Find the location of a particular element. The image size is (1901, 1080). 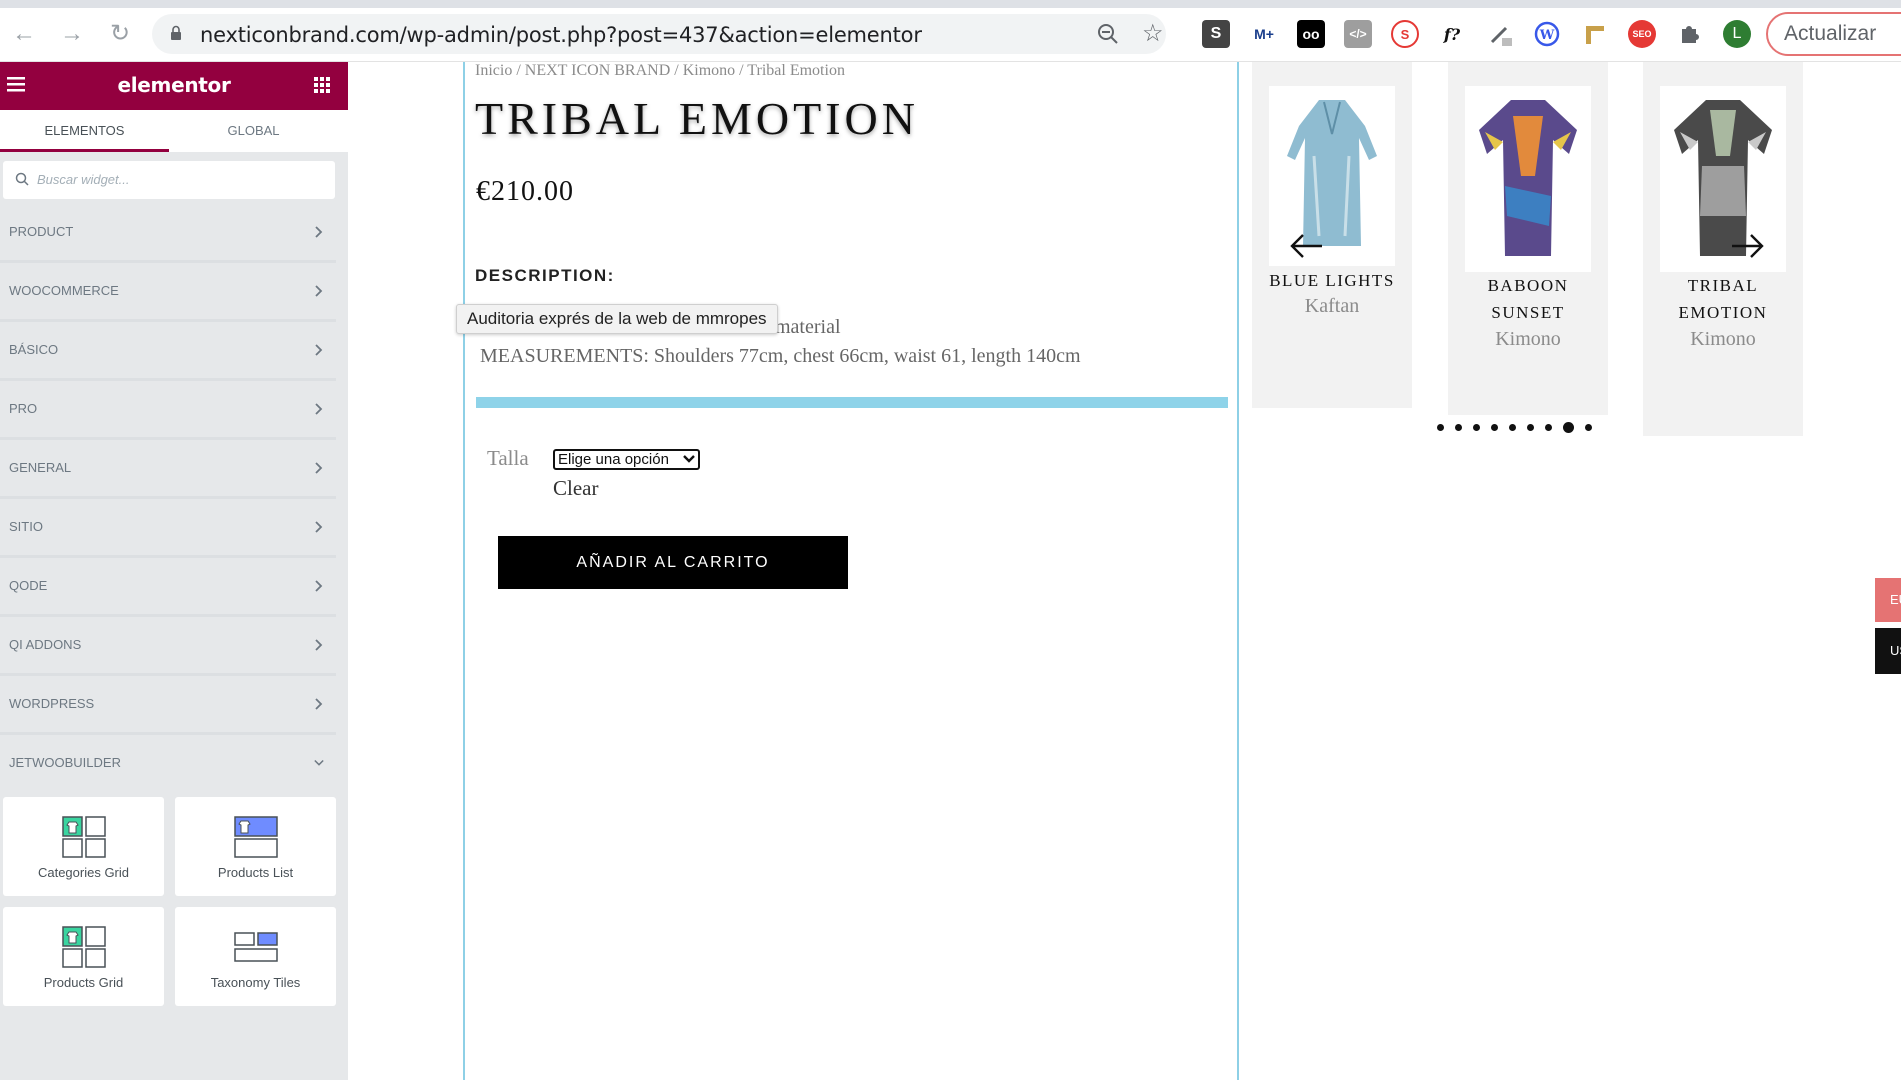

card-category: Kaftan is located at coordinates (1332, 306).